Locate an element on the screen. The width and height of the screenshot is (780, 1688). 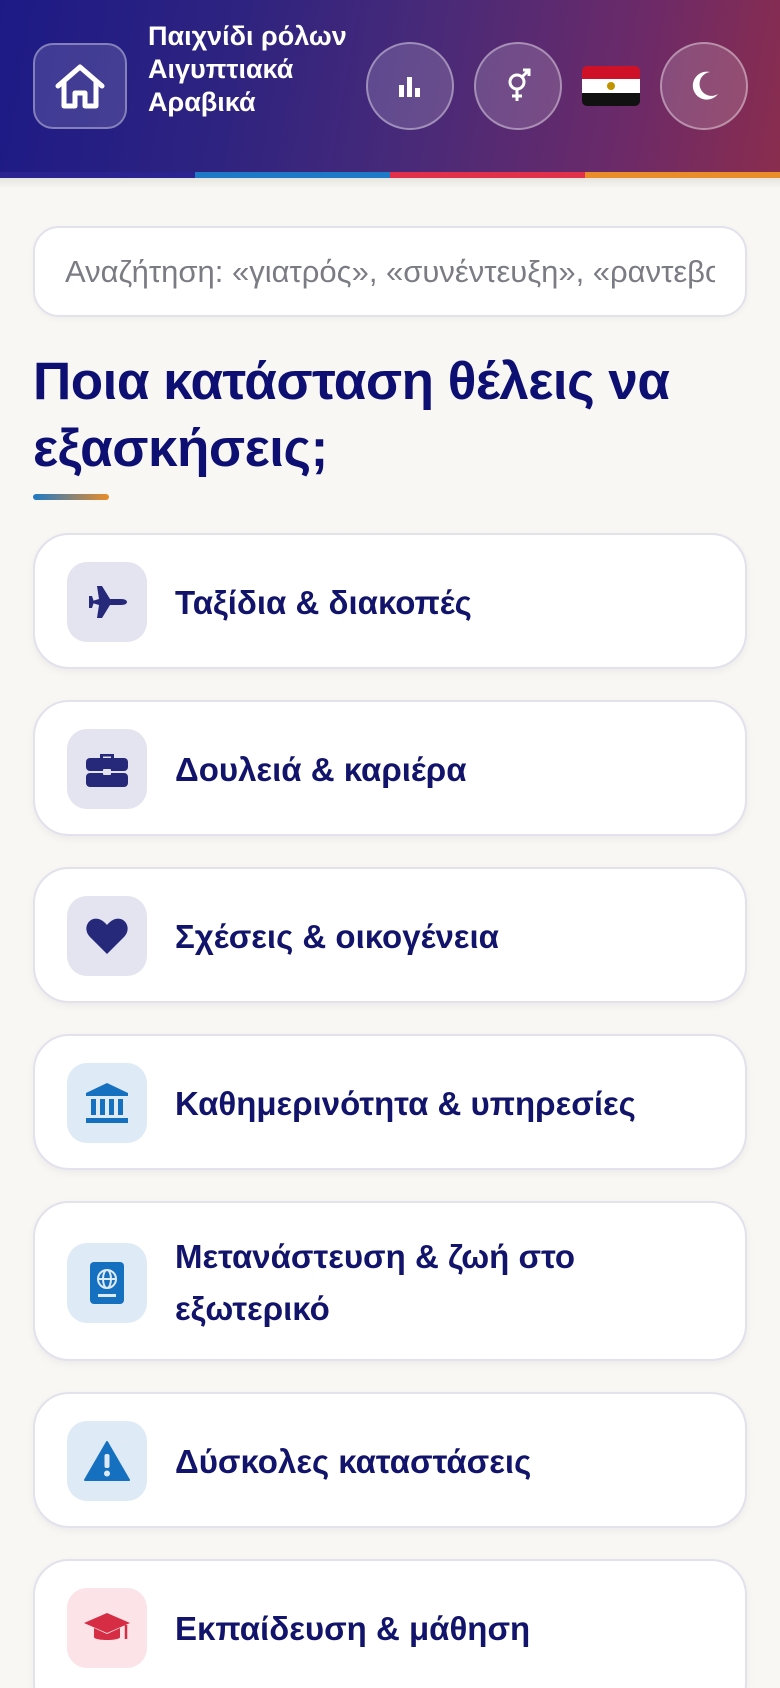
stats-button is located at coordinates (410, 86).